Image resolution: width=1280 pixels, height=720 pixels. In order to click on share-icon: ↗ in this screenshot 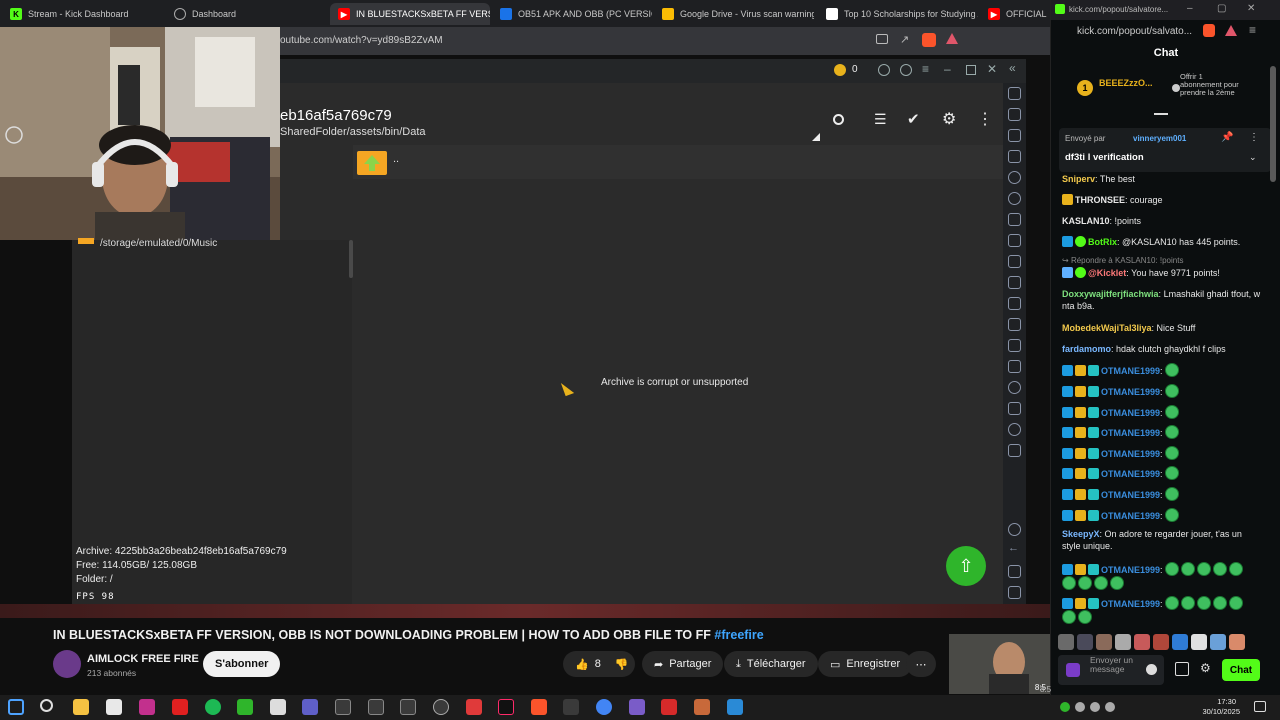, I will do `click(904, 39)`.